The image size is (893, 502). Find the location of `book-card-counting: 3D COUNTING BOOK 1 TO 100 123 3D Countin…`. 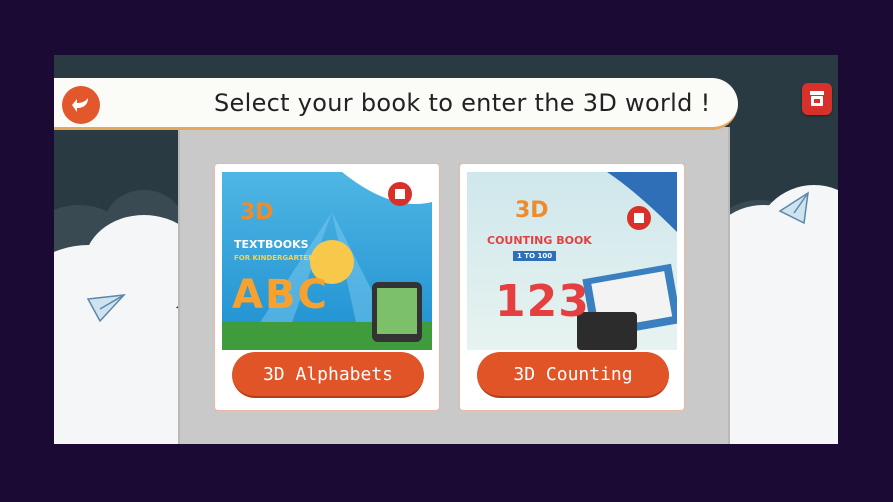

book-card-counting: 3D COUNTING BOOK 1 TO 100 123 3D Countin… is located at coordinates (572, 287).